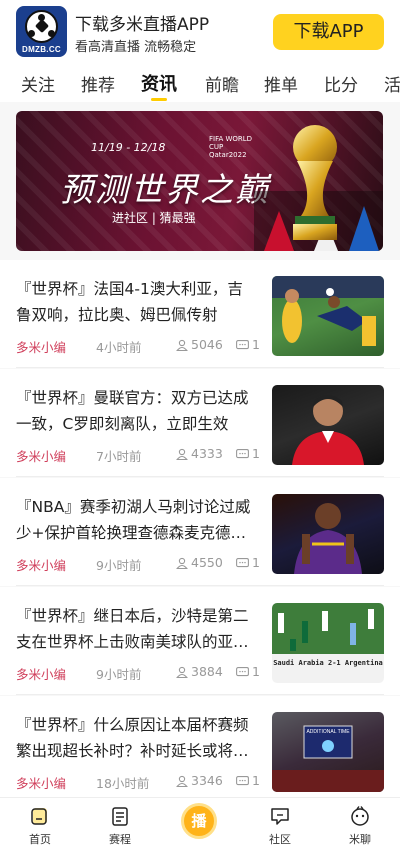  What do you see at coordinates (142, 25) in the screenshot?
I see `download-title: 下载多米直播APP` at bounding box center [142, 25].